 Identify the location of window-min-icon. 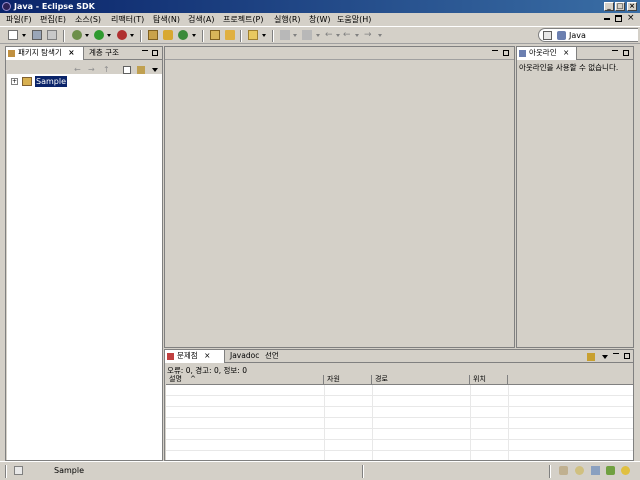
(607, 19).